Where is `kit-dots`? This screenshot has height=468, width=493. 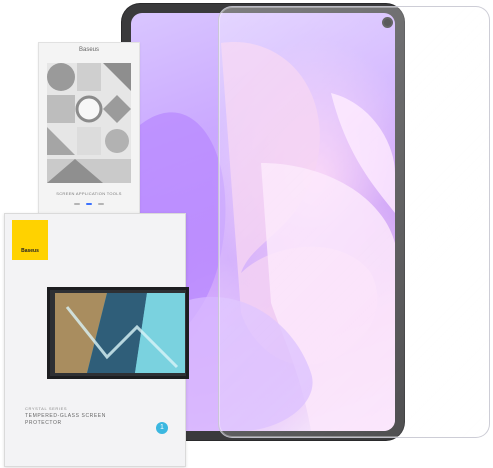
kit-dots is located at coordinates (89, 204).